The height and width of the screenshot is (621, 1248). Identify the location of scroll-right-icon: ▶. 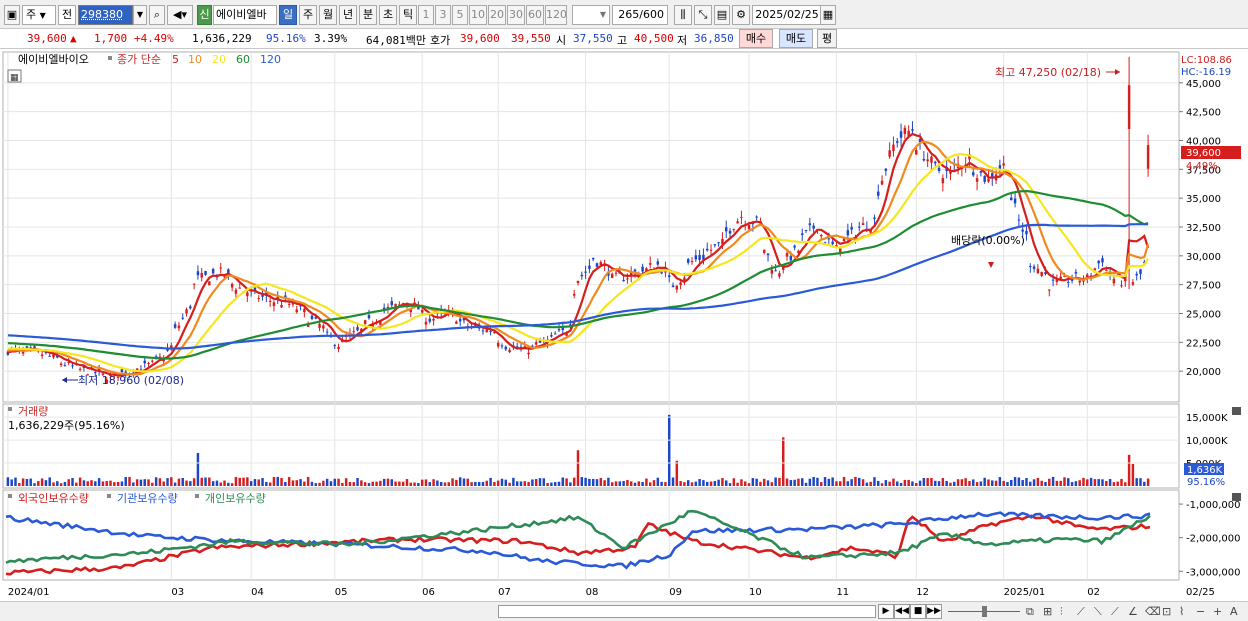
(886, 611).